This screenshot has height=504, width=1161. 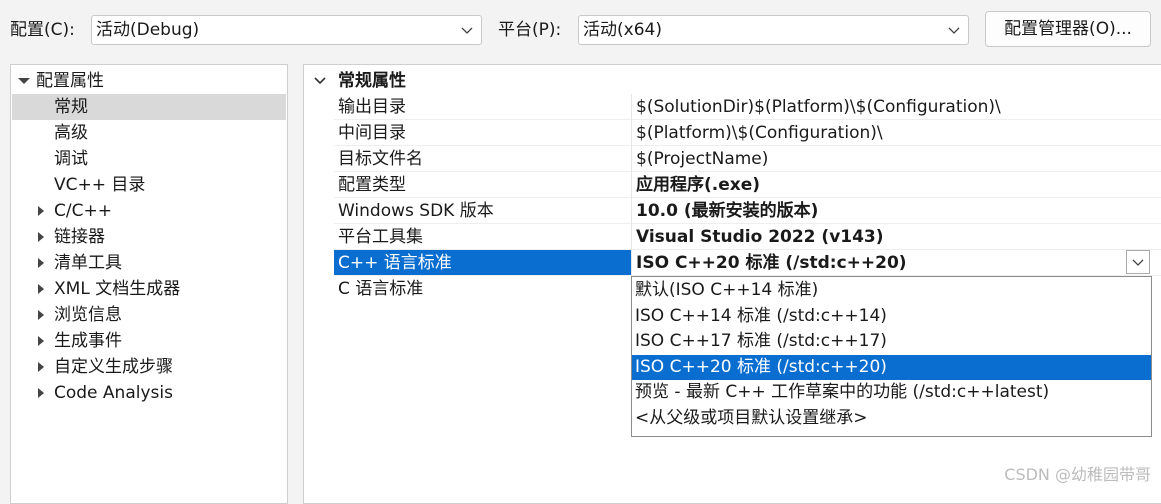 What do you see at coordinates (771, 263) in the screenshot?
I see `property-value: ISO C++20 标准 (/std:c++20)` at bounding box center [771, 263].